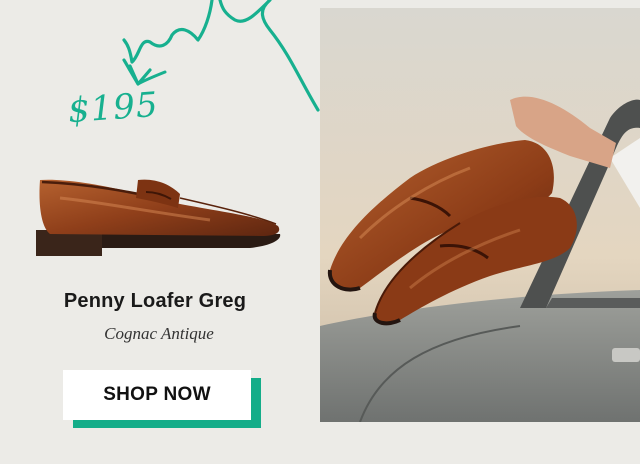 The height and width of the screenshot is (464, 640). I want to click on product-color: Cognac Antique, so click(159, 333).